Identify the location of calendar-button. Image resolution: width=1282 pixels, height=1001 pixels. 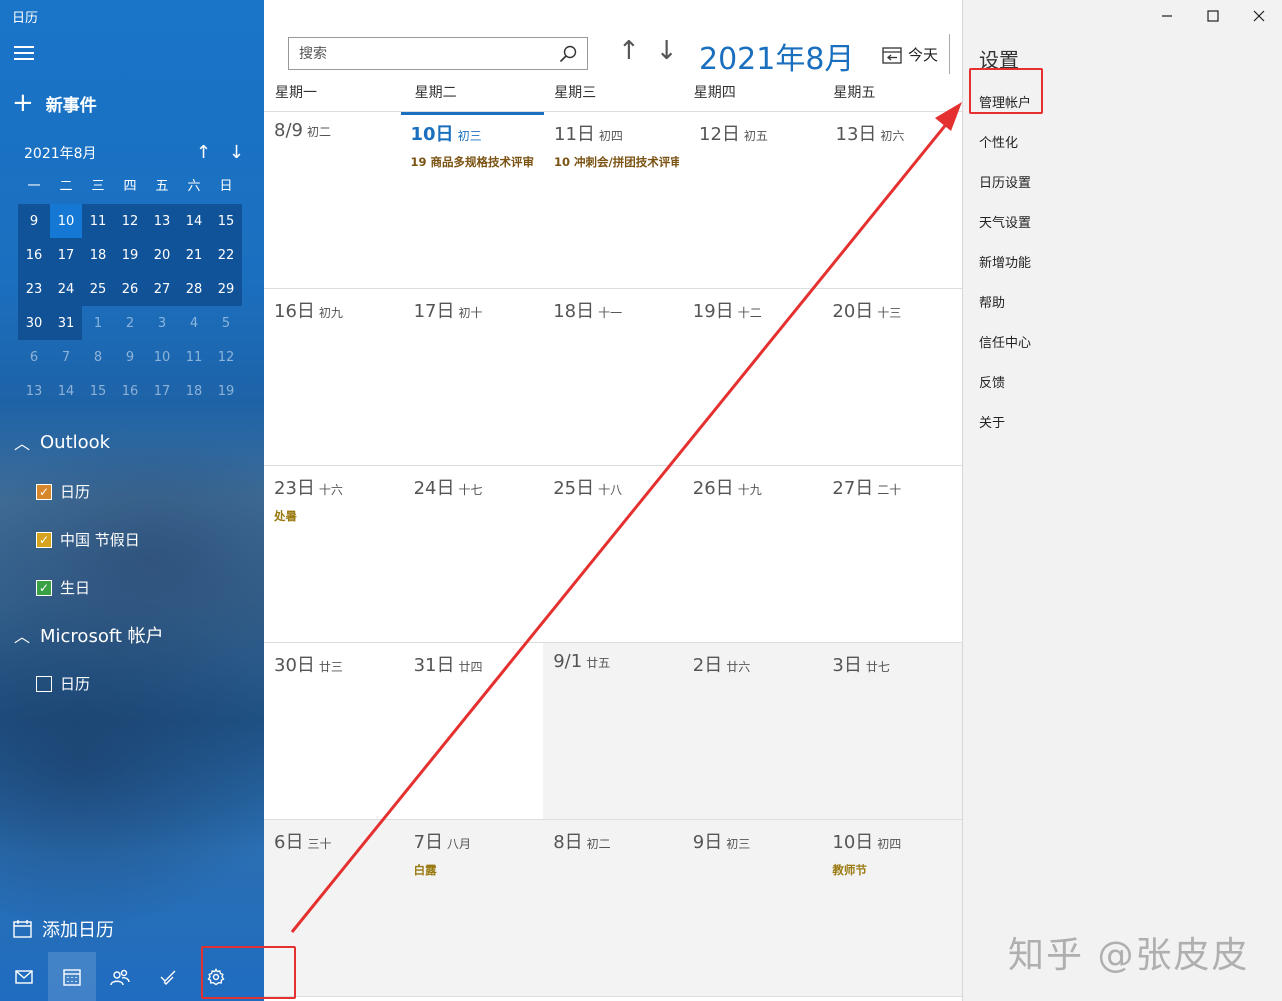
(72, 976).